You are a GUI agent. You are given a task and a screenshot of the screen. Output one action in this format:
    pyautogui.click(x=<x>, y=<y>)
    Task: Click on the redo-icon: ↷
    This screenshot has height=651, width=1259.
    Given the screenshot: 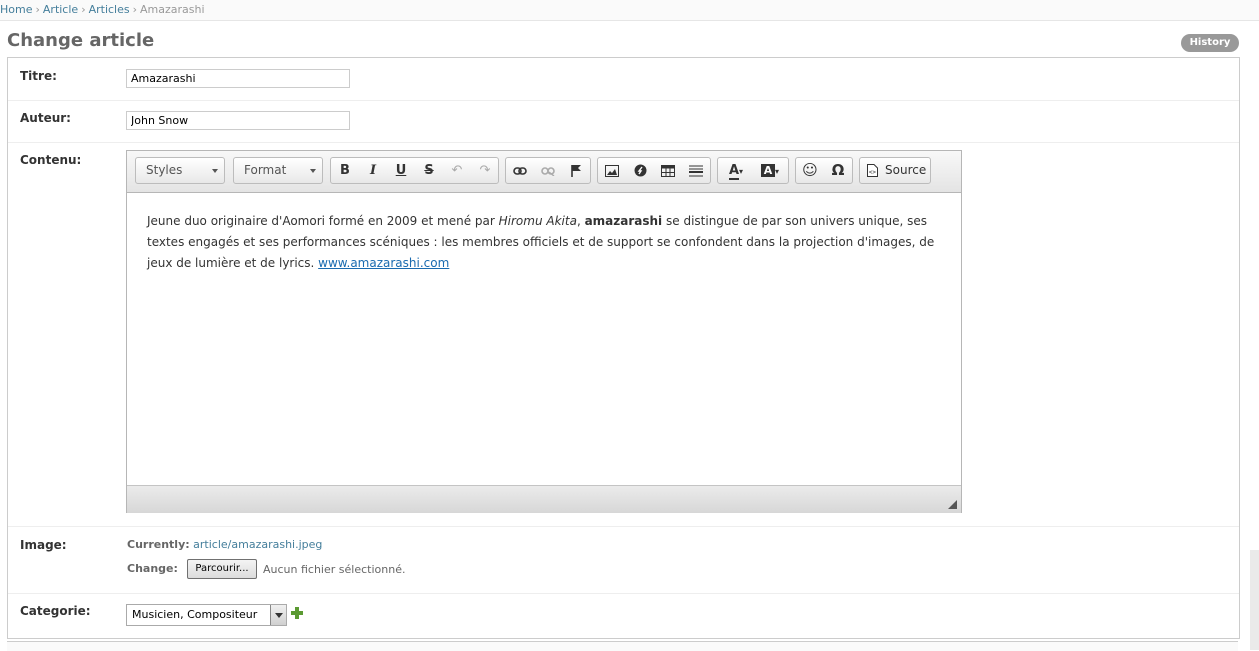 What is the action you would take?
    pyautogui.click(x=485, y=170)
    